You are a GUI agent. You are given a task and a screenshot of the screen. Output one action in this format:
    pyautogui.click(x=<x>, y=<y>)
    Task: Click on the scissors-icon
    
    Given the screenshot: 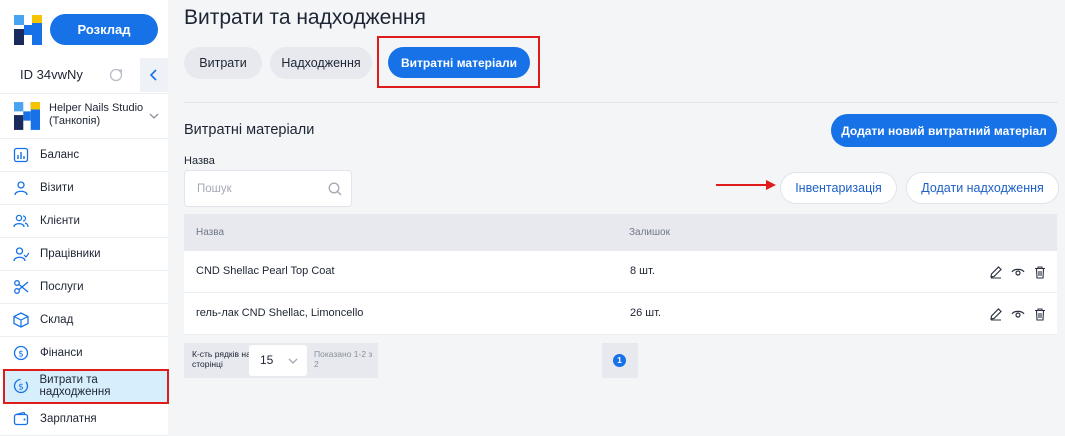 What is the action you would take?
    pyautogui.click(x=21, y=287)
    